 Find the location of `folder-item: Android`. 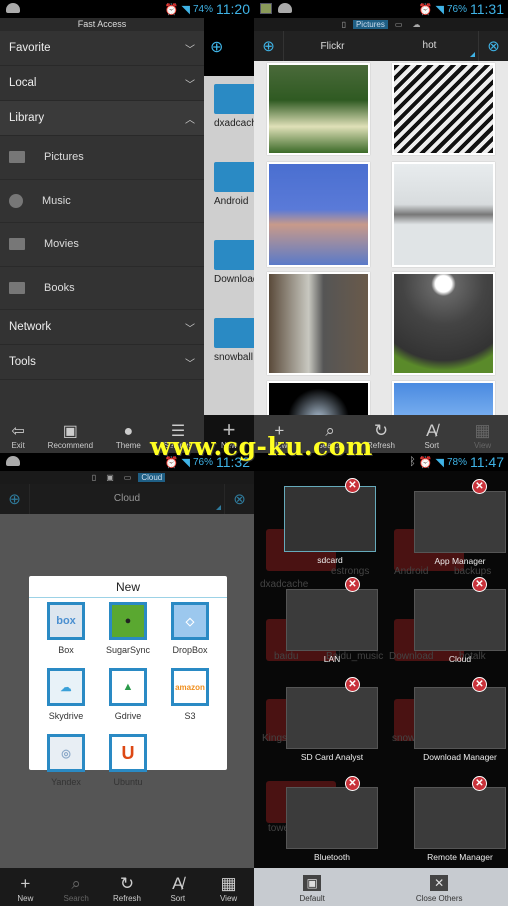

folder-item: Android is located at coordinates (229, 193).